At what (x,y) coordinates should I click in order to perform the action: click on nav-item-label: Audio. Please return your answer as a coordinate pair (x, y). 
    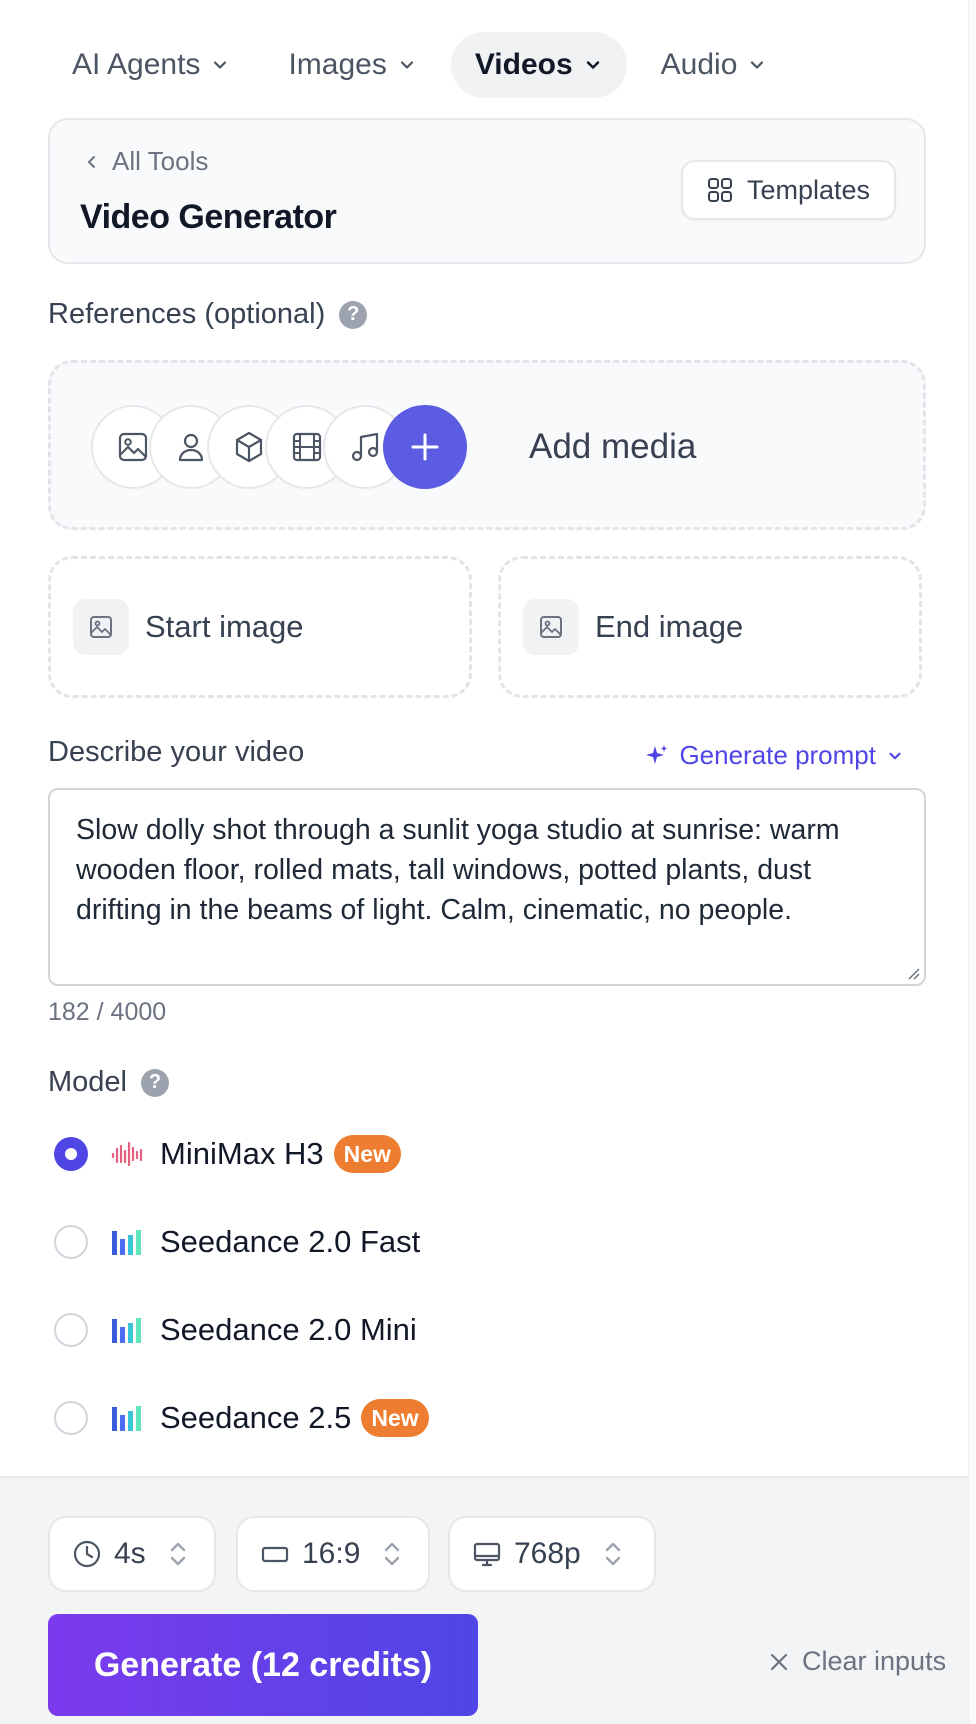
    Looking at the image, I should click on (699, 64).